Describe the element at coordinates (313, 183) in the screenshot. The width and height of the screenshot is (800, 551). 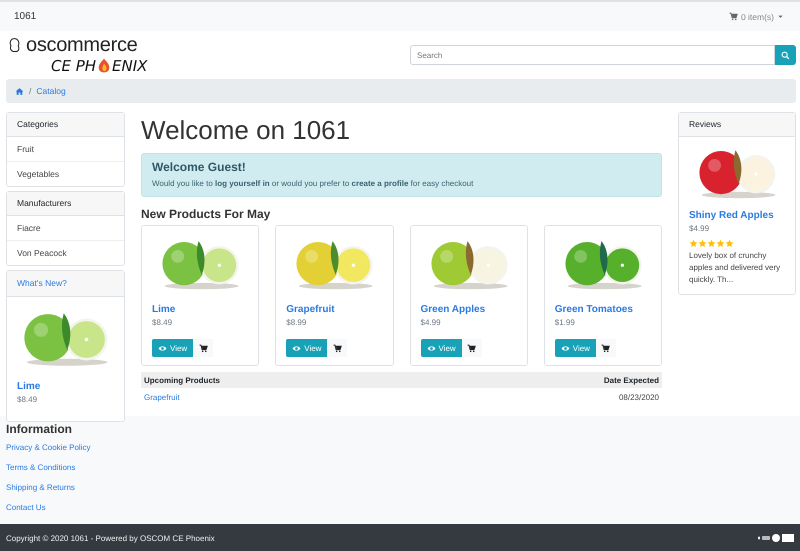
I see `alert-text: Would you like to log yourself in or would you prefer to create a profile for easy checkout` at that location.